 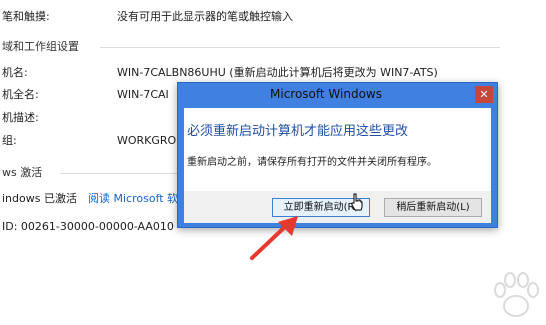 What do you see at coordinates (138, 199) in the screenshot?
I see `license-terms-link: 阅读 Microsoft 软件` at bounding box center [138, 199].